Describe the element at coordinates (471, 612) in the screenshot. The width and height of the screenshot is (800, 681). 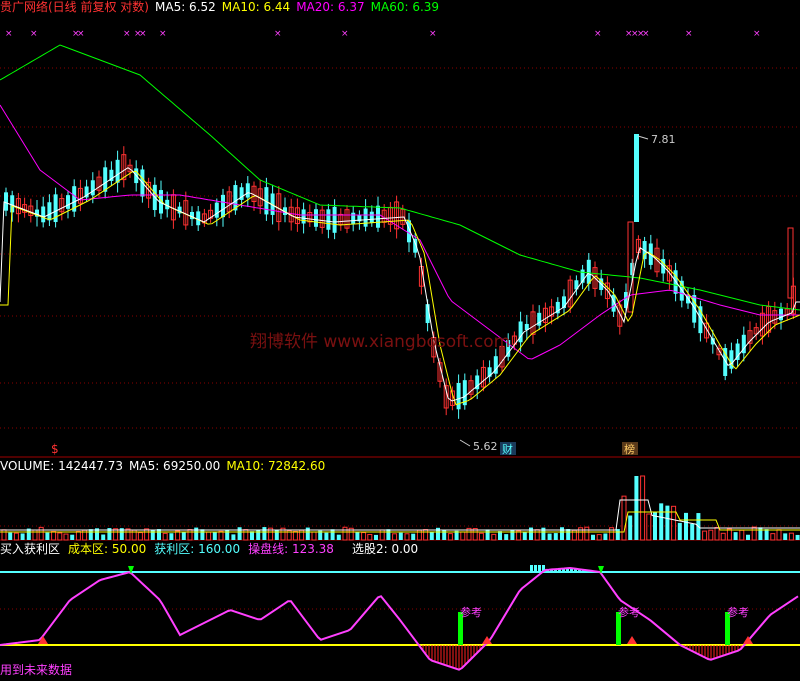
I see `ref-label-1: 参考` at that location.